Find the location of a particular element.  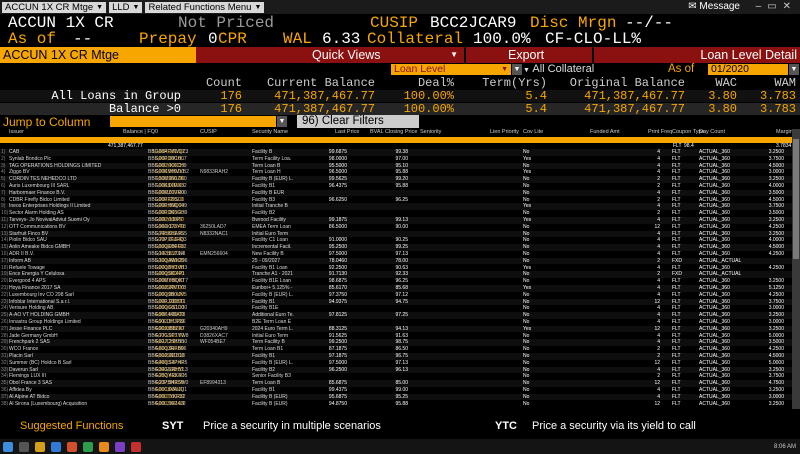

view-select: Loan Level ▼ is located at coordinates (451, 69).